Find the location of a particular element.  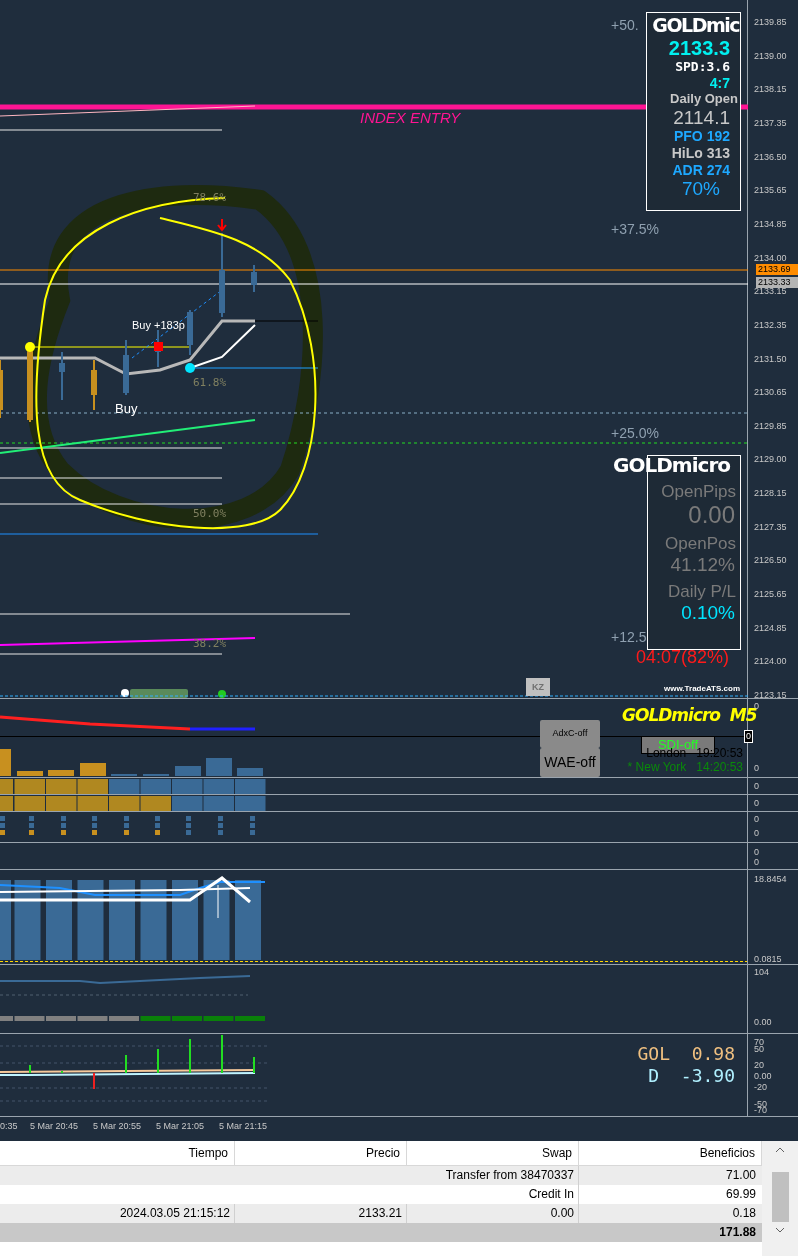

stat-value: 41.12% is located at coordinates (703, 565).